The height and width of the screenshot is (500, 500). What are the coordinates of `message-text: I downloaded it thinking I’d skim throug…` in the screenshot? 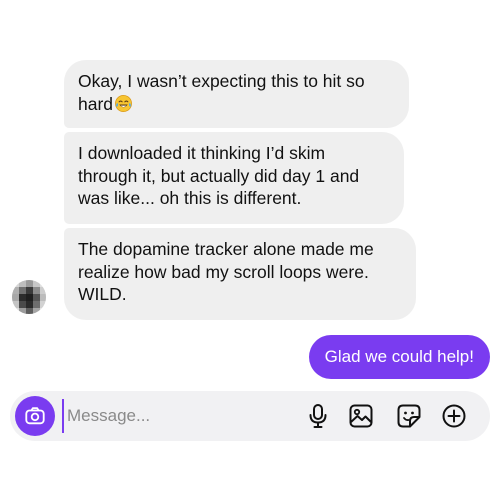 It's located at (219, 175).